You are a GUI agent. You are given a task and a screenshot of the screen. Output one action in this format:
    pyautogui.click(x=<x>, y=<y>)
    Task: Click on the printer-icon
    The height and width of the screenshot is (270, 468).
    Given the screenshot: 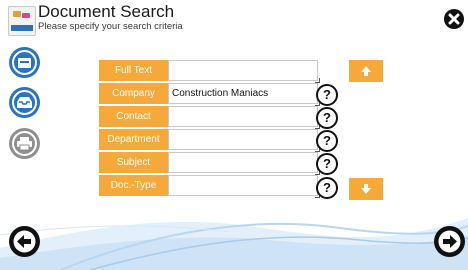 What is the action you would take?
    pyautogui.click(x=24, y=144)
    